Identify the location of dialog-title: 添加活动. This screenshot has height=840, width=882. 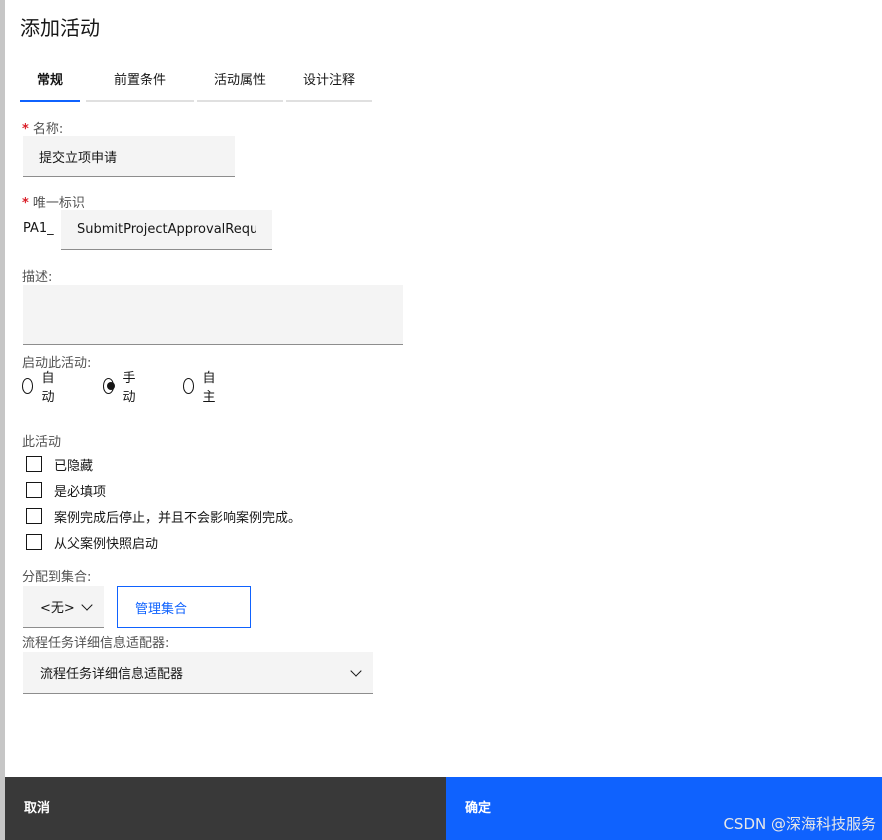
(60, 28).